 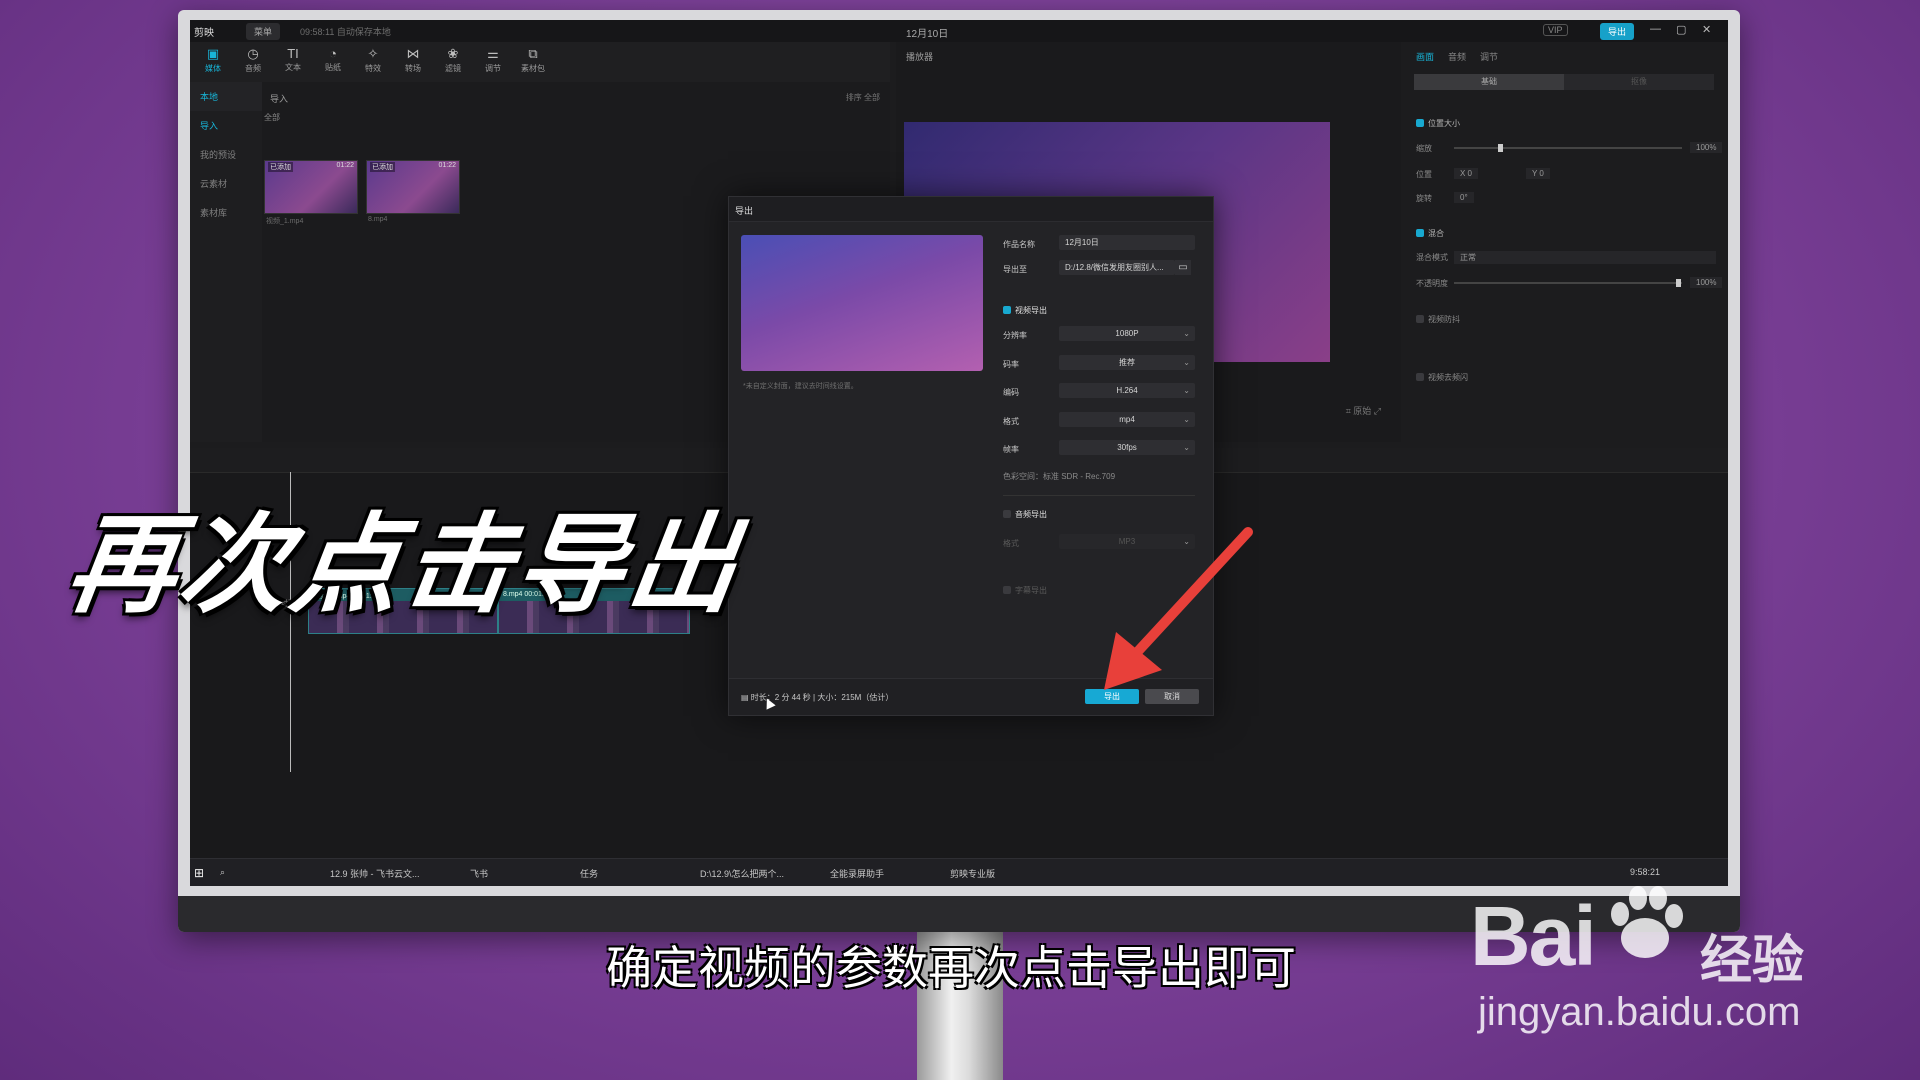 I want to click on tab-audio: 音频, so click(x=1457, y=56).